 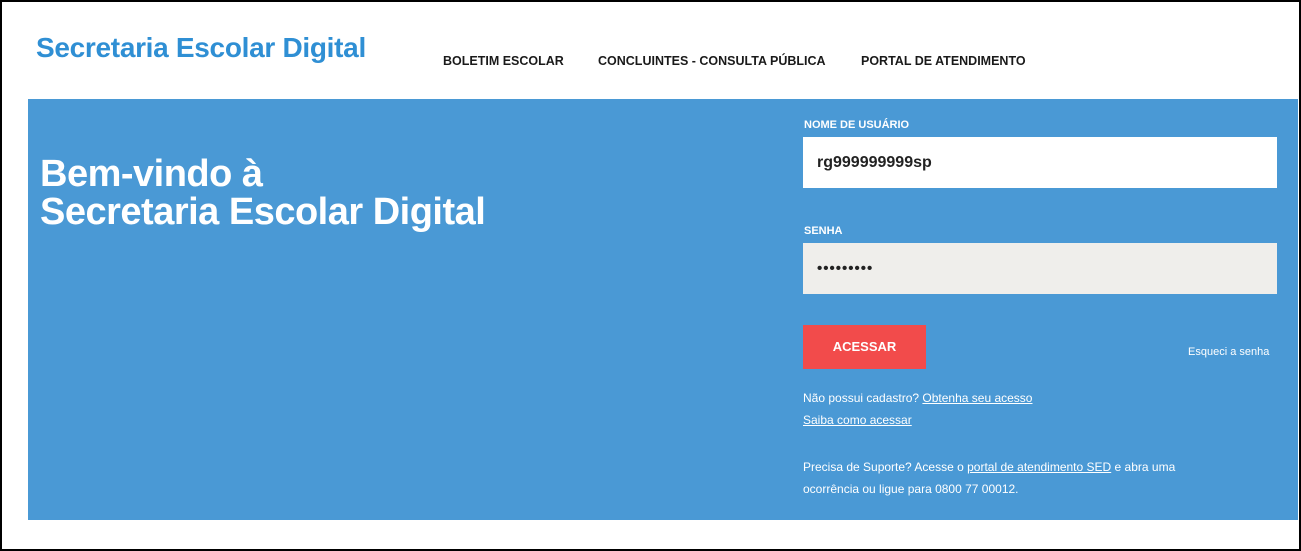 I want to click on site-brand-title: Secretaria Escolar Digital, so click(x=201, y=48).